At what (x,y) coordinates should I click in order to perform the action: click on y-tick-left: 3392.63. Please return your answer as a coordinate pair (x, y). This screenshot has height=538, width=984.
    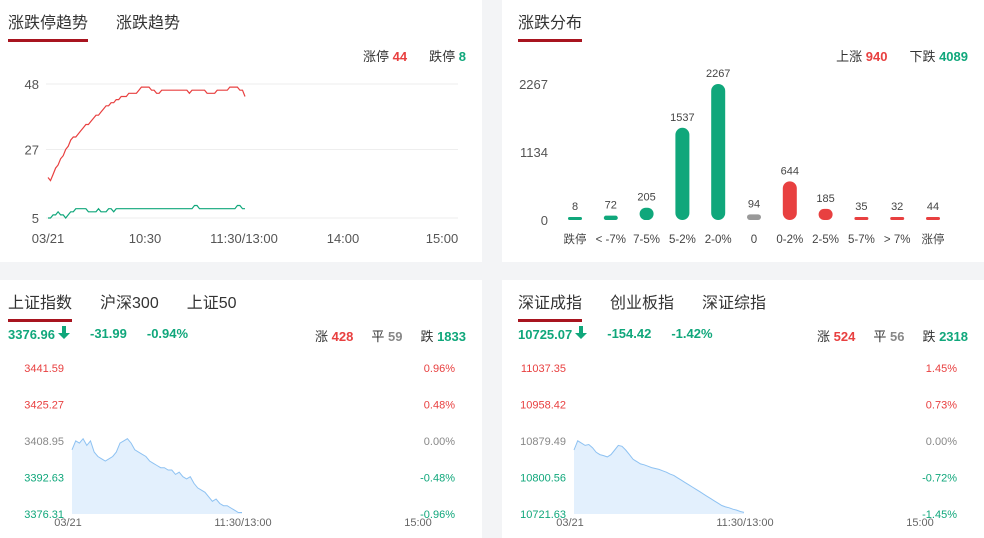
    Looking at the image, I should click on (44, 479).